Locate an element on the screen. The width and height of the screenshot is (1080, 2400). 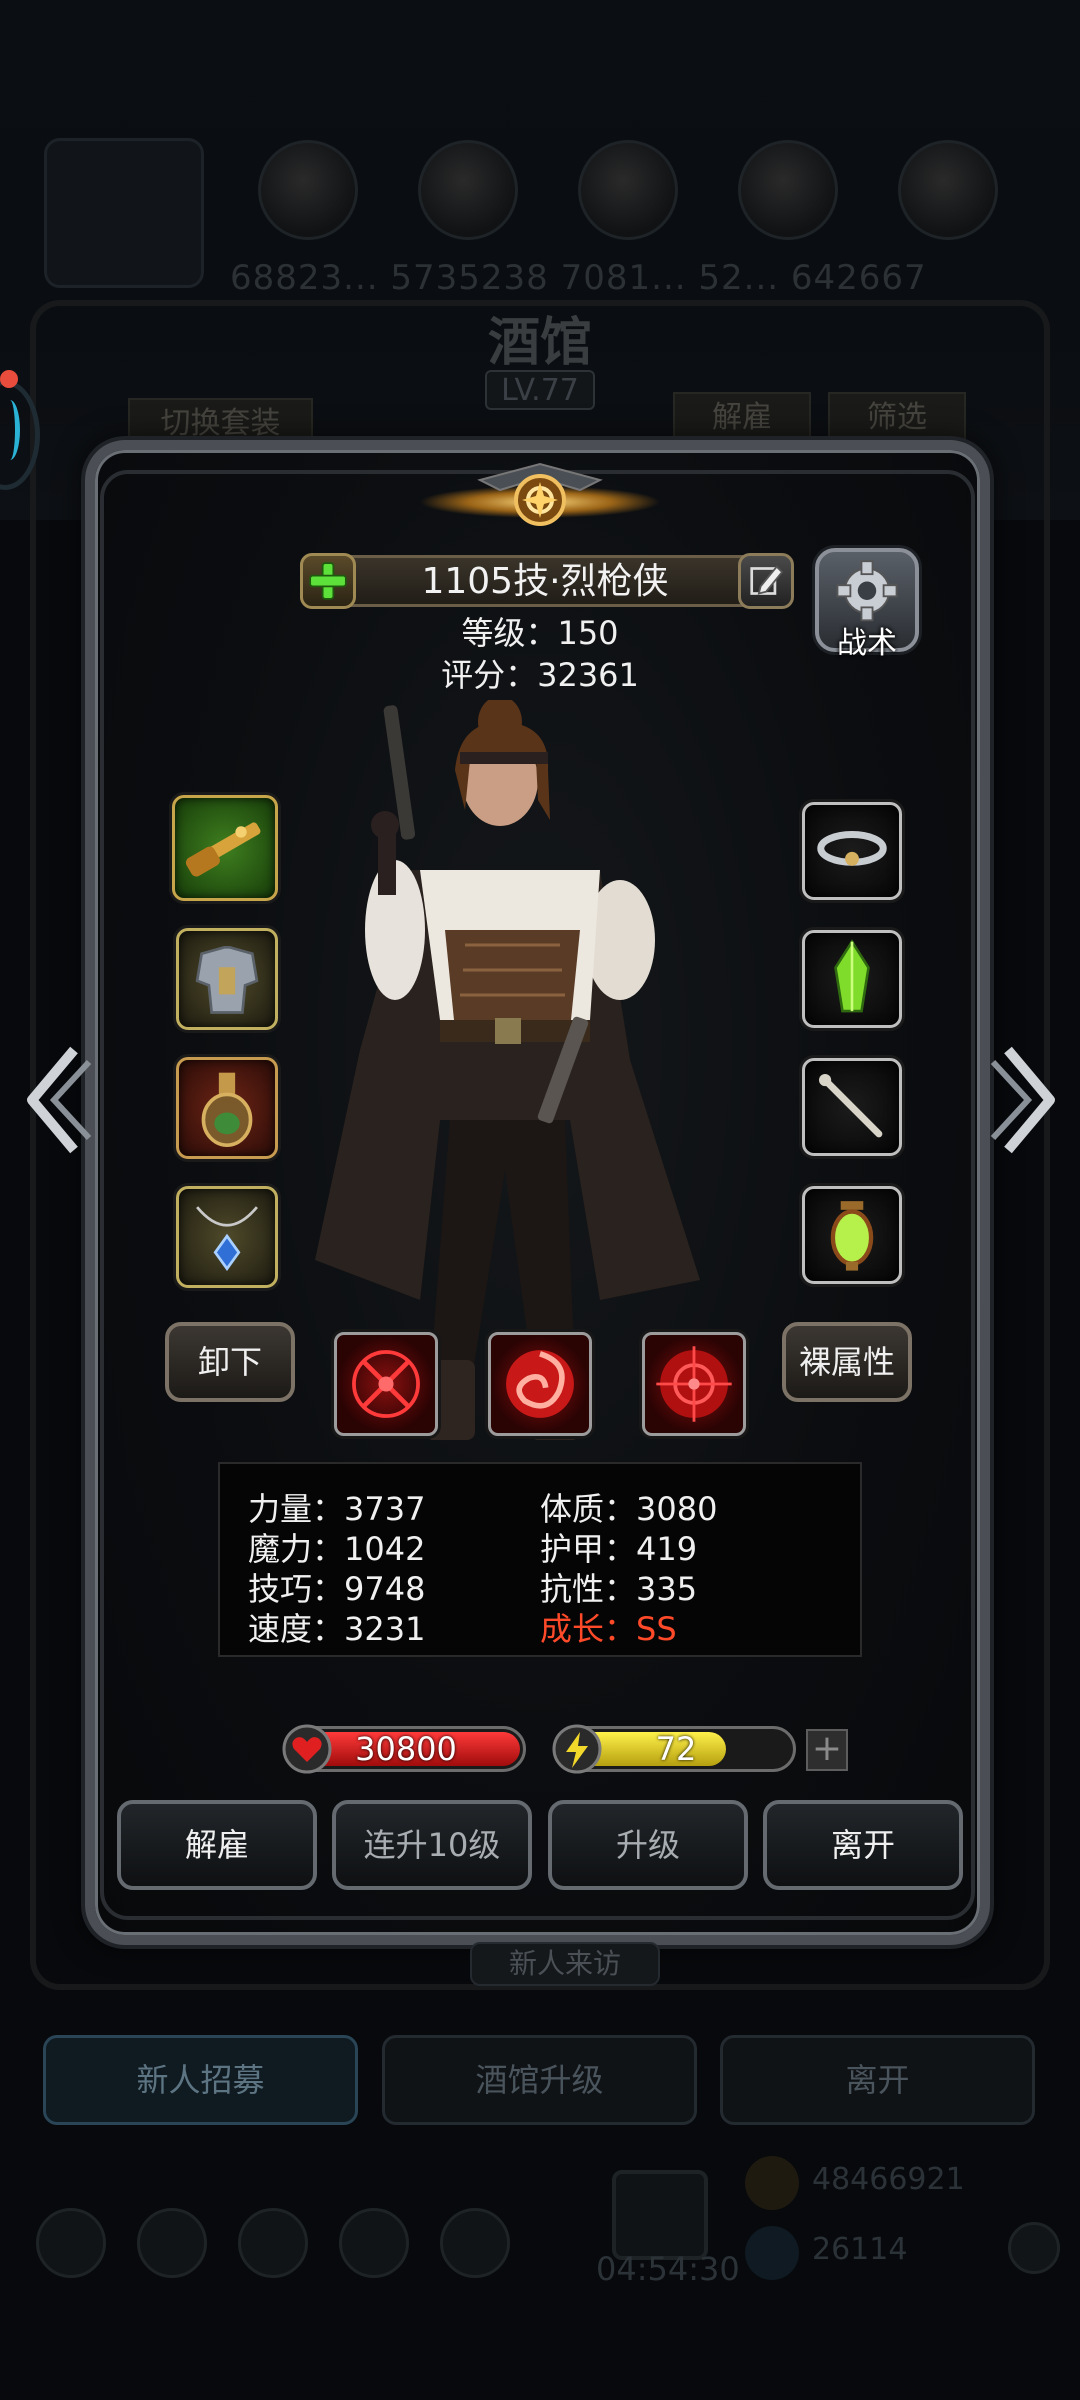
hero-score: 评分：32361 is located at coordinates (540, 675).